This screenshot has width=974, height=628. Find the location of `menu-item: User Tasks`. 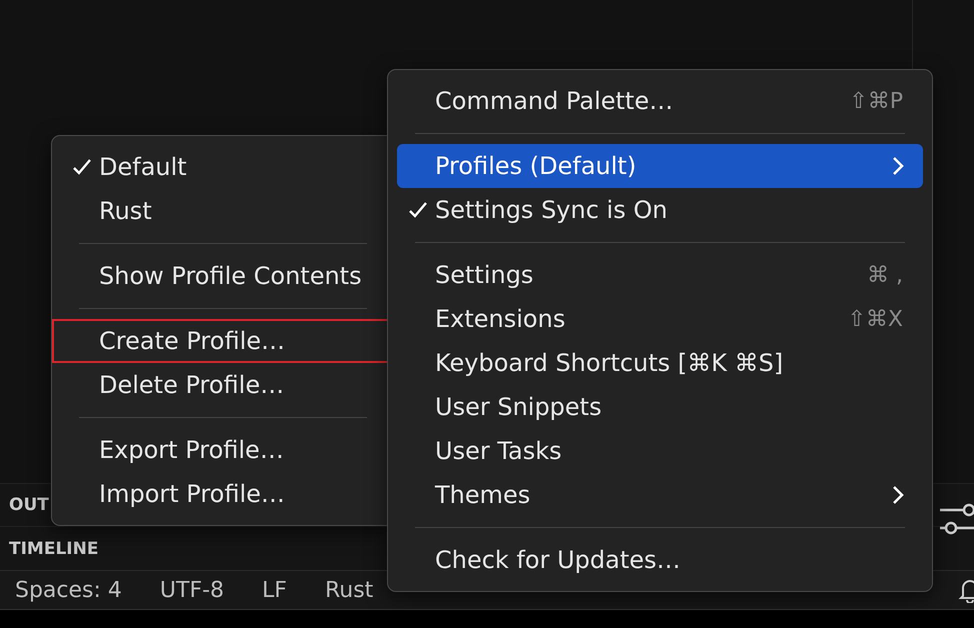

menu-item: User Tasks is located at coordinates (660, 451).